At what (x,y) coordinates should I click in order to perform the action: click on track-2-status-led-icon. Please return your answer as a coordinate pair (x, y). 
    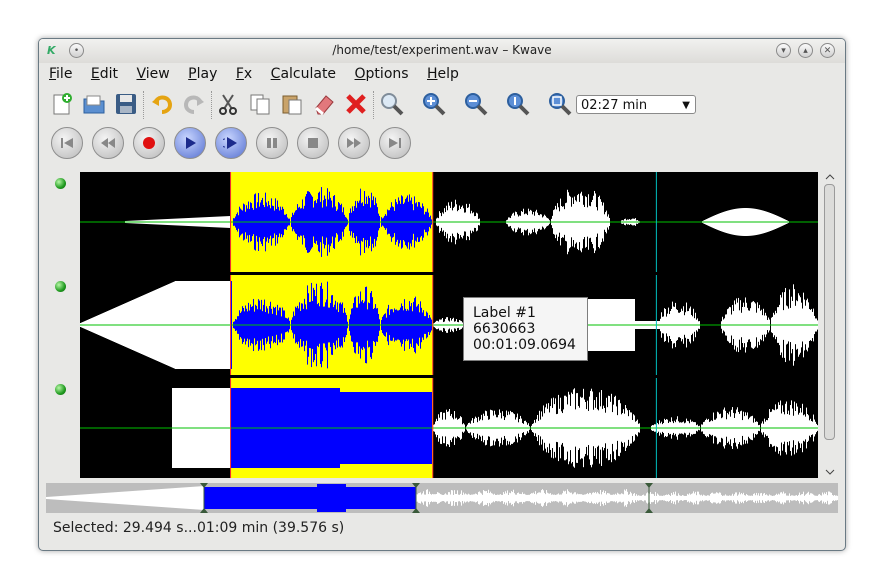
    Looking at the image, I should click on (60, 286).